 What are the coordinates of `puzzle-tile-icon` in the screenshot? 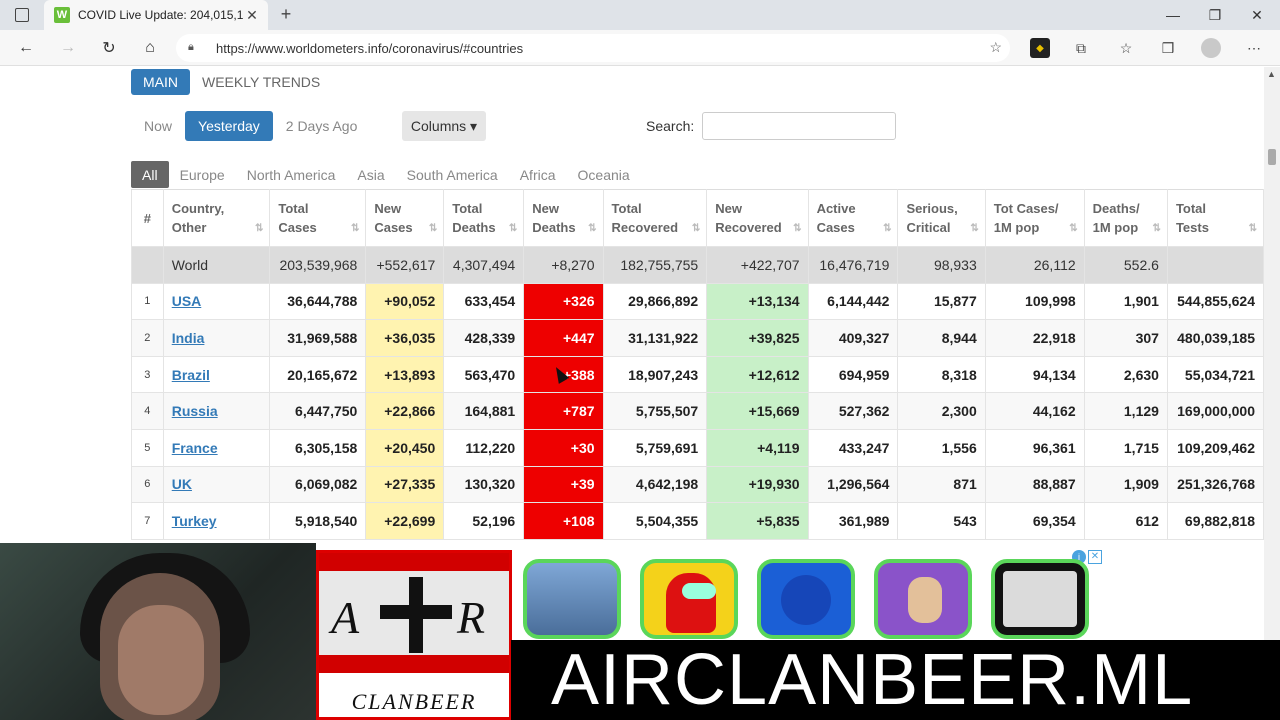 It's located at (923, 599).